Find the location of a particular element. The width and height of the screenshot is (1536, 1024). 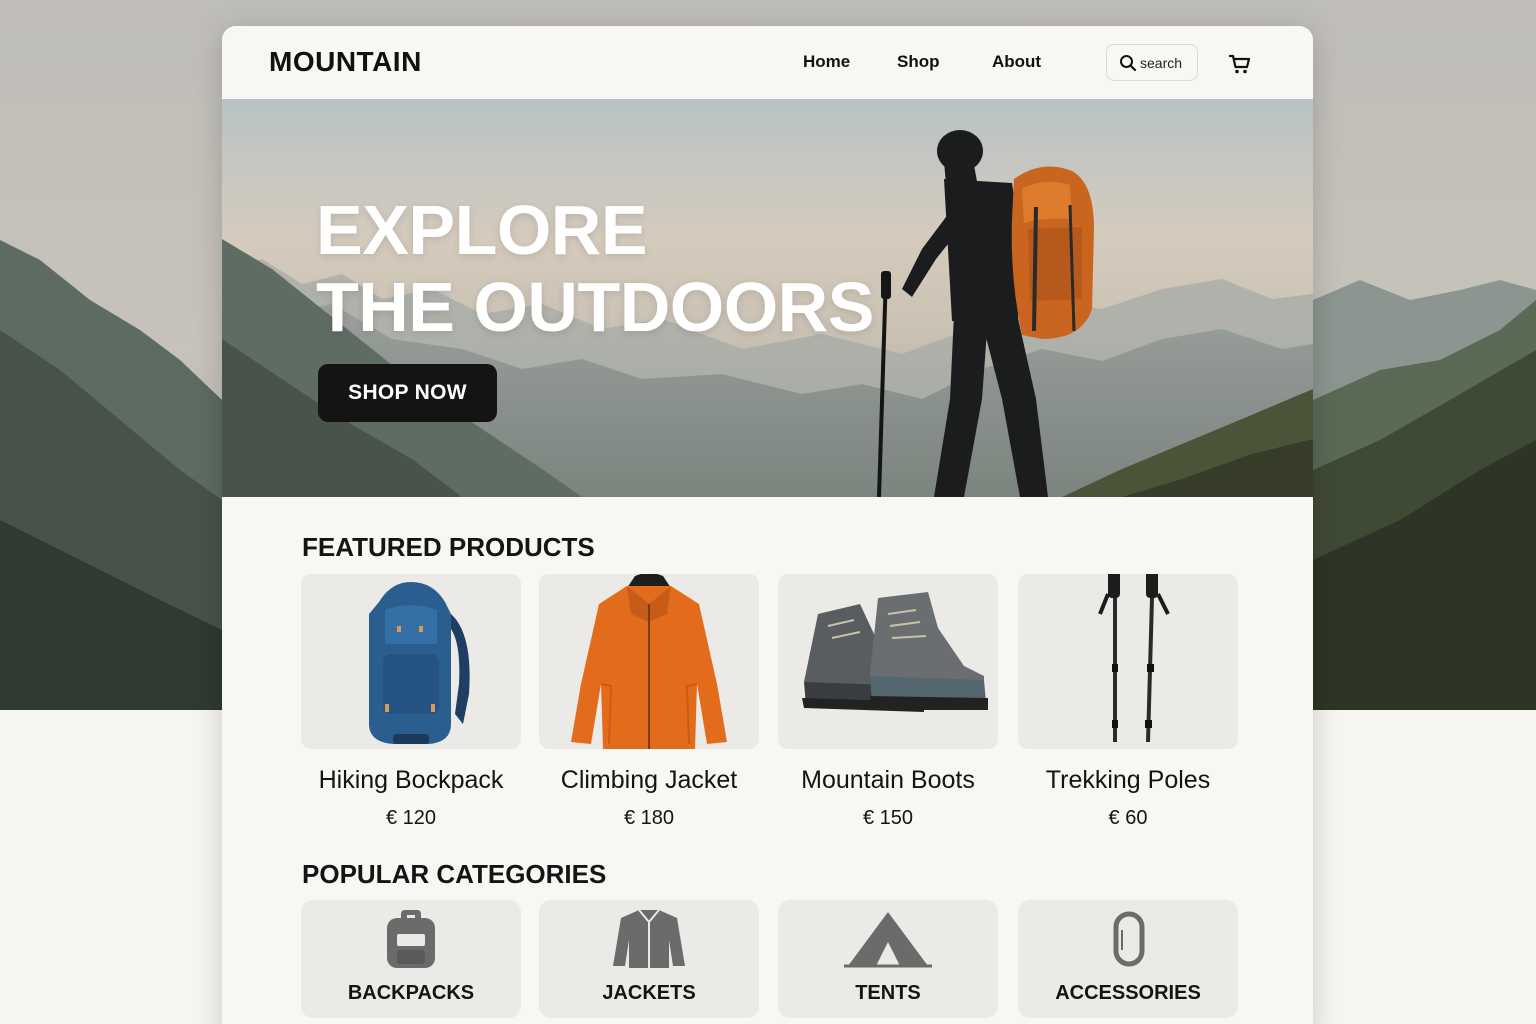

category-label: TENTS is located at coordinates (888, 993).